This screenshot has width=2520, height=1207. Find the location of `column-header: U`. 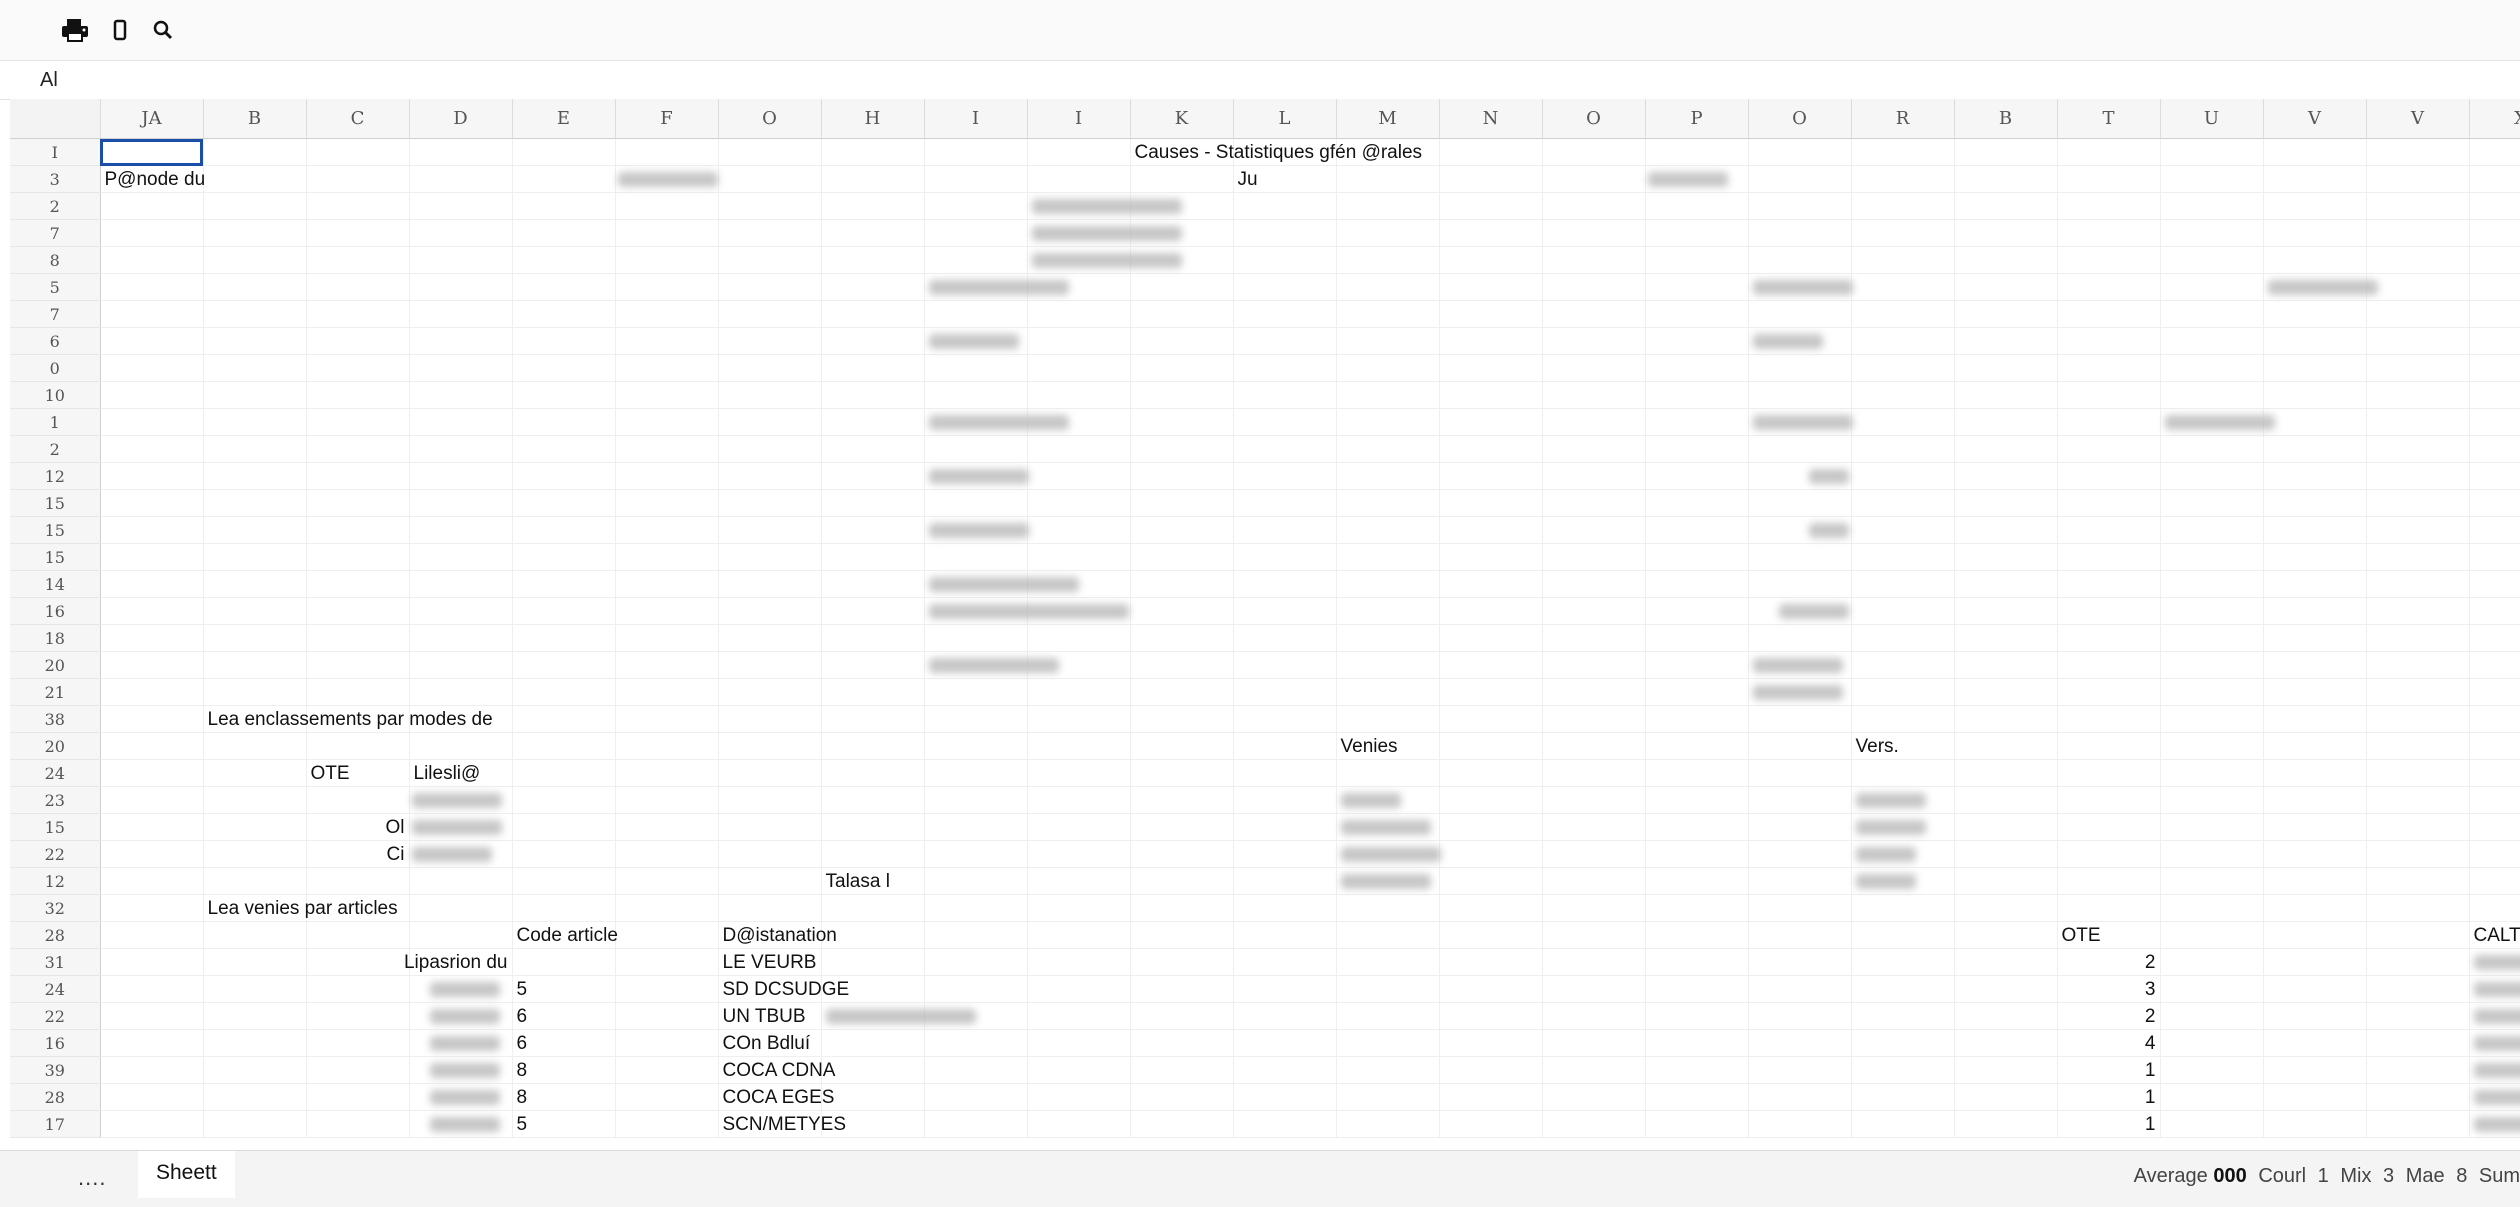

column-header: U is located at coordinates (2211, 119).